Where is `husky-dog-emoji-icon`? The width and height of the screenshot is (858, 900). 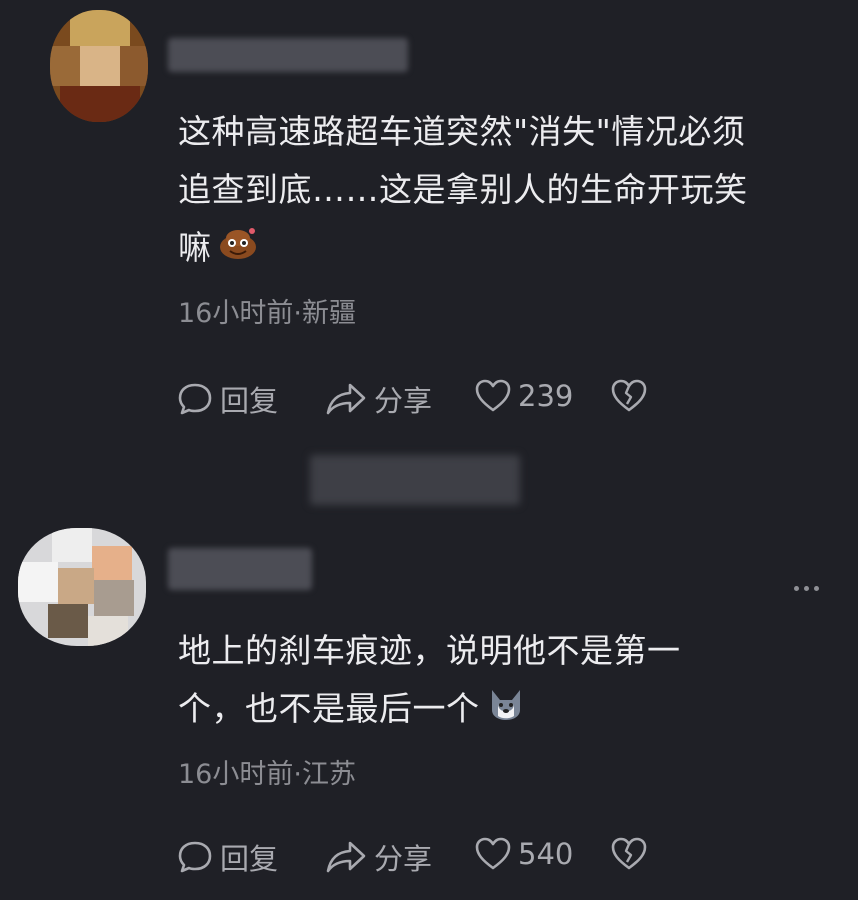
husky-dog-emoji-icon is located at coordinates (506, 711).